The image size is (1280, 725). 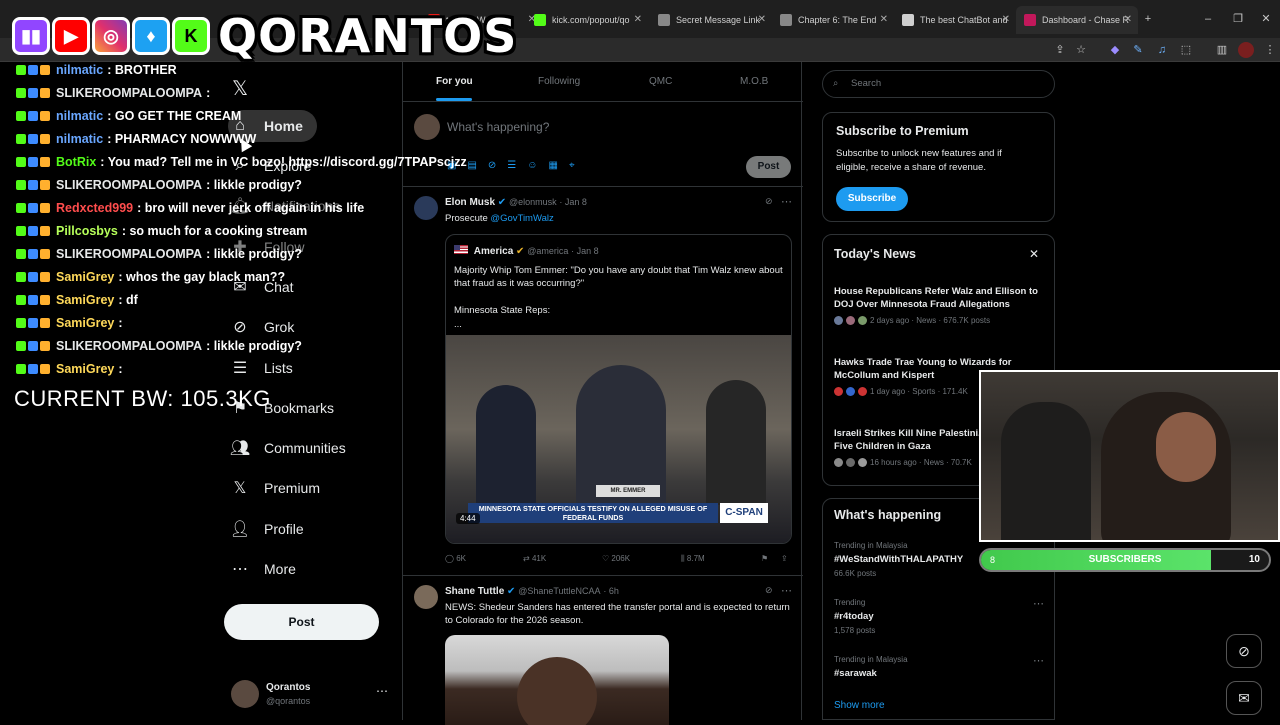 I want to click on tweet-image, so click(x=557, y=680).